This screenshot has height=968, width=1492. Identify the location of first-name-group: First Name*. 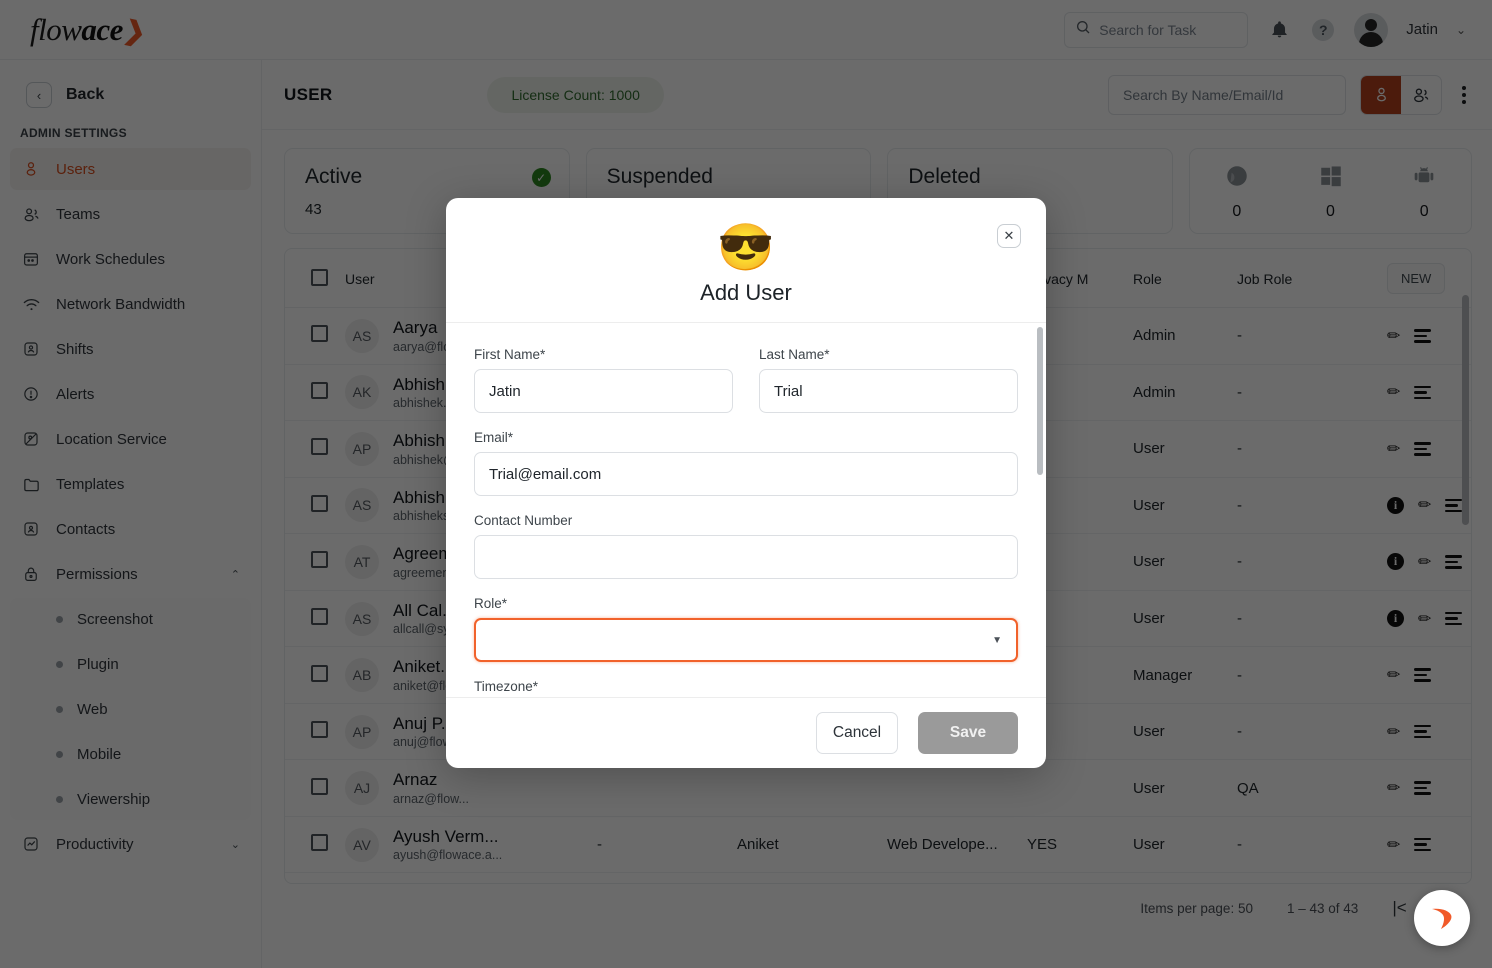
(603, 380).